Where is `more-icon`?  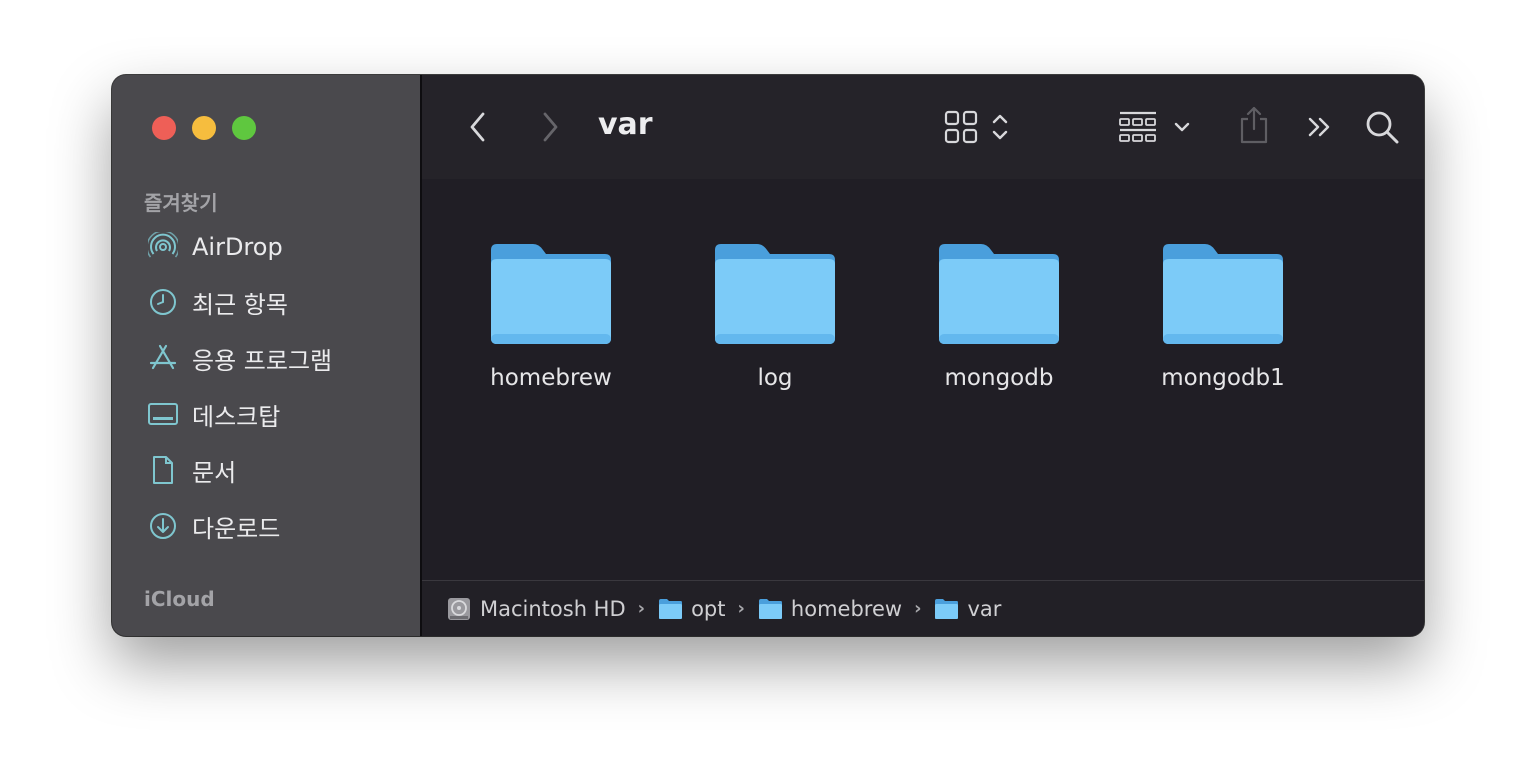
more-icon is located at coordinates (1319, 127).